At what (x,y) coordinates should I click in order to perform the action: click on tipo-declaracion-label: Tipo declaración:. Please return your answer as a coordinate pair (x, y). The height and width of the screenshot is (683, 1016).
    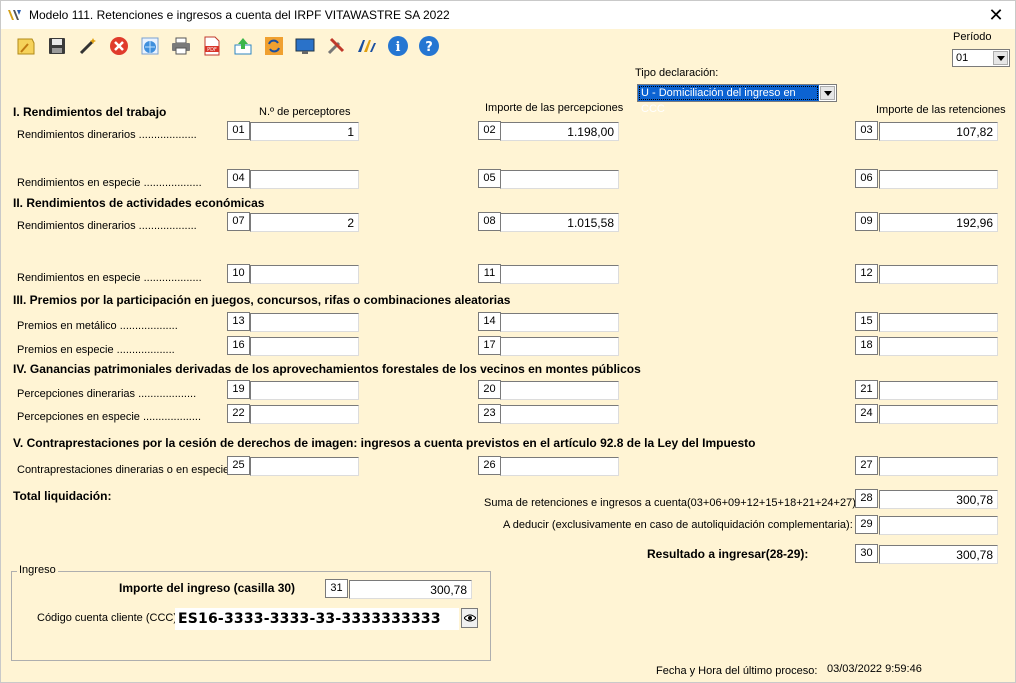
    Looking at the image, I should click on (677, 73).